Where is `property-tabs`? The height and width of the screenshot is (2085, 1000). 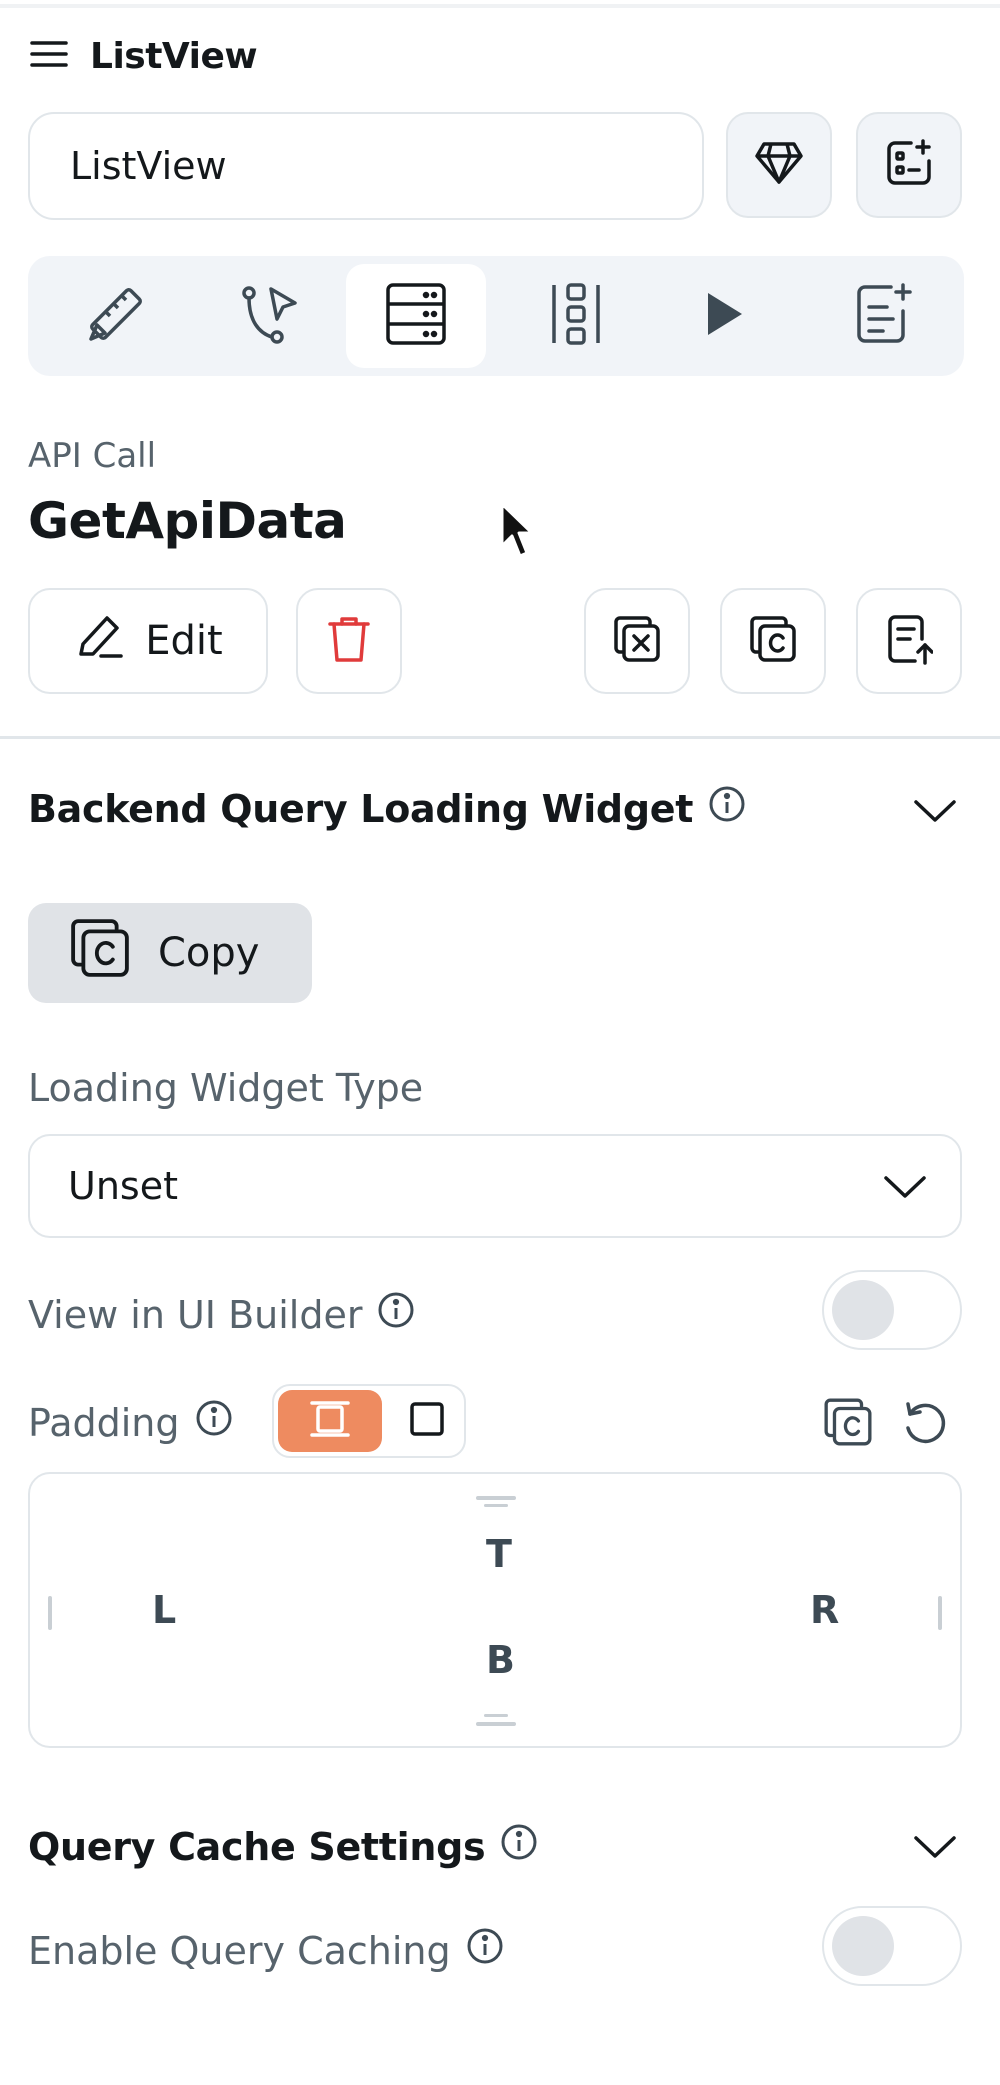 property-tabs is located at coordinates (496, 316).